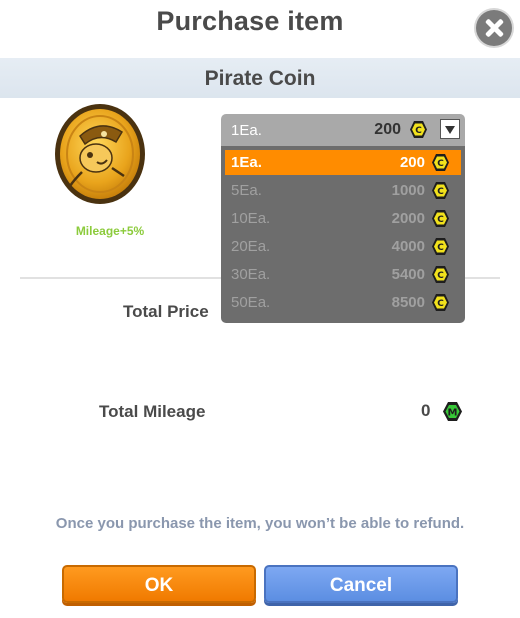 The image size is (520, 618). I want to click on selected-quantity: 1Ea., so click(246, 130).